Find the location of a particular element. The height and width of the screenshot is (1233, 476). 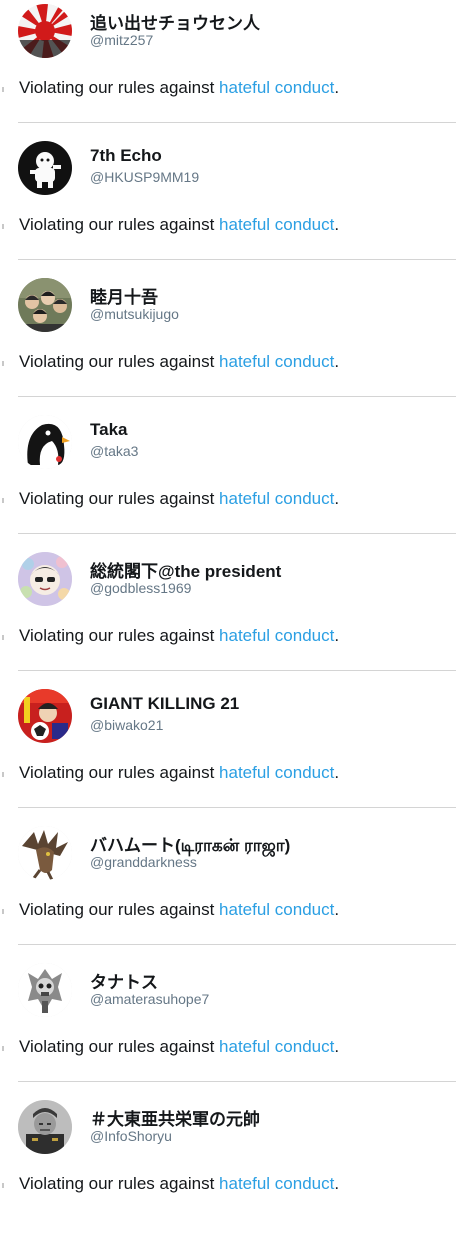

account-name: 追い出せチョウセン人 is located at coordinates (175, 21).